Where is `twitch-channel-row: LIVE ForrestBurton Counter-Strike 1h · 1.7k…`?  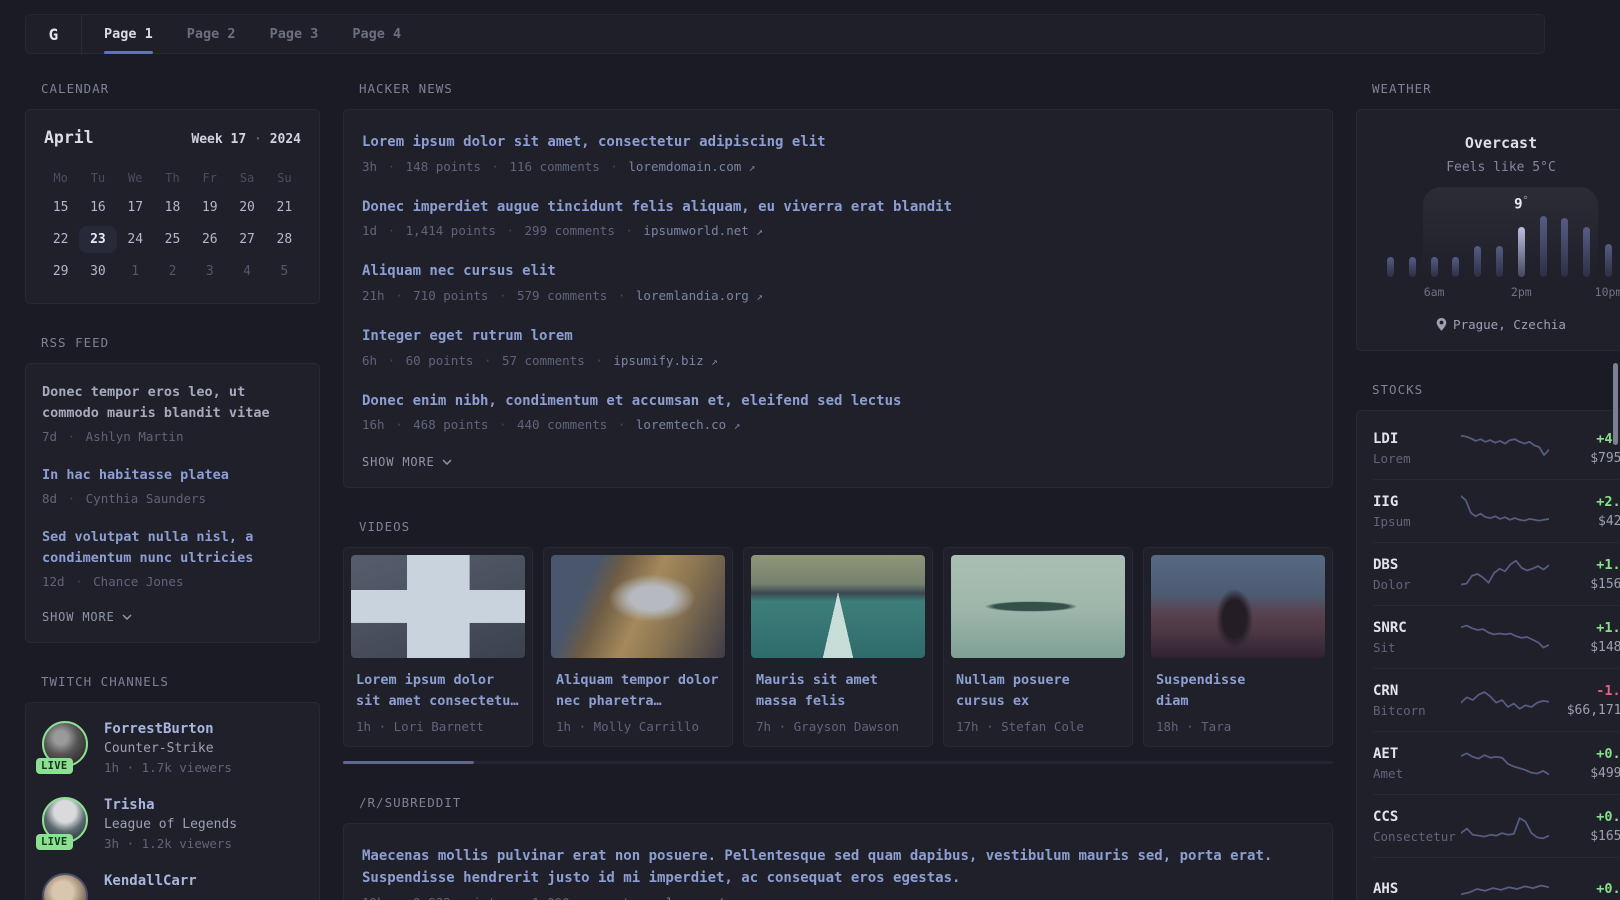 twitch-channel-row: LIVE ForrestBurton Counter-Strike 1h · 1.7k… is located at coordinates (169, 747).